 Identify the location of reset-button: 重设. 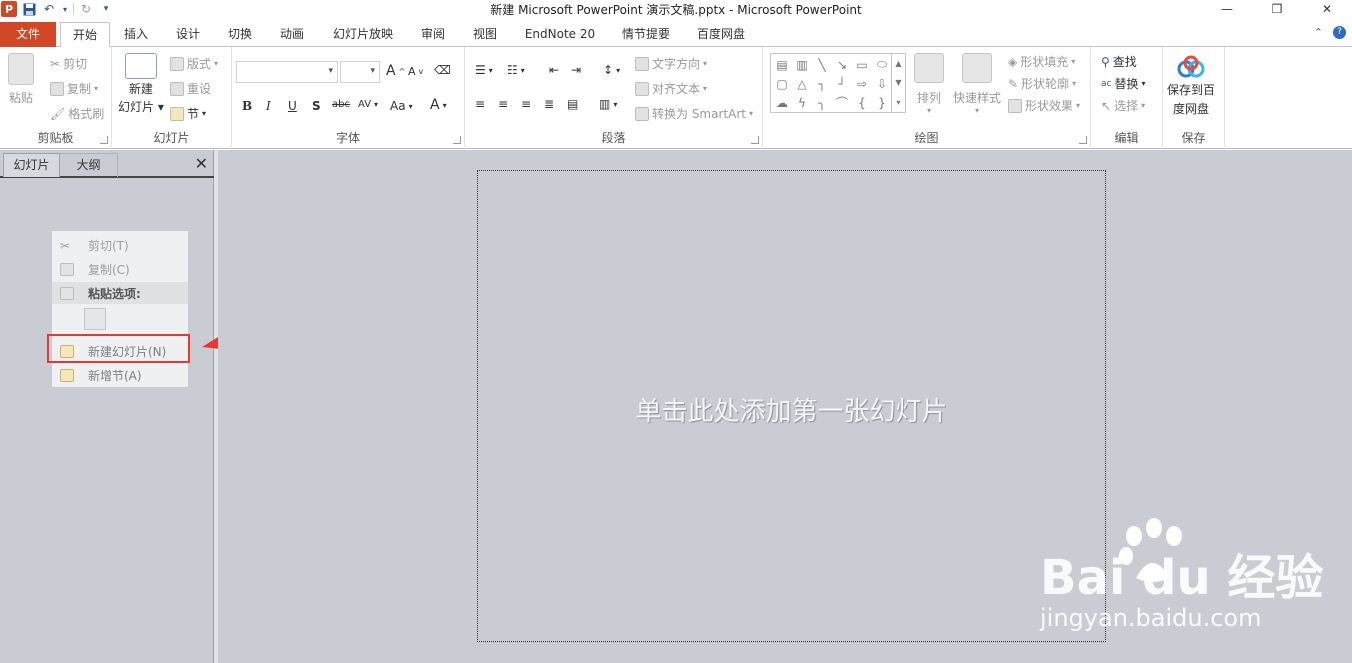
(190, 88).